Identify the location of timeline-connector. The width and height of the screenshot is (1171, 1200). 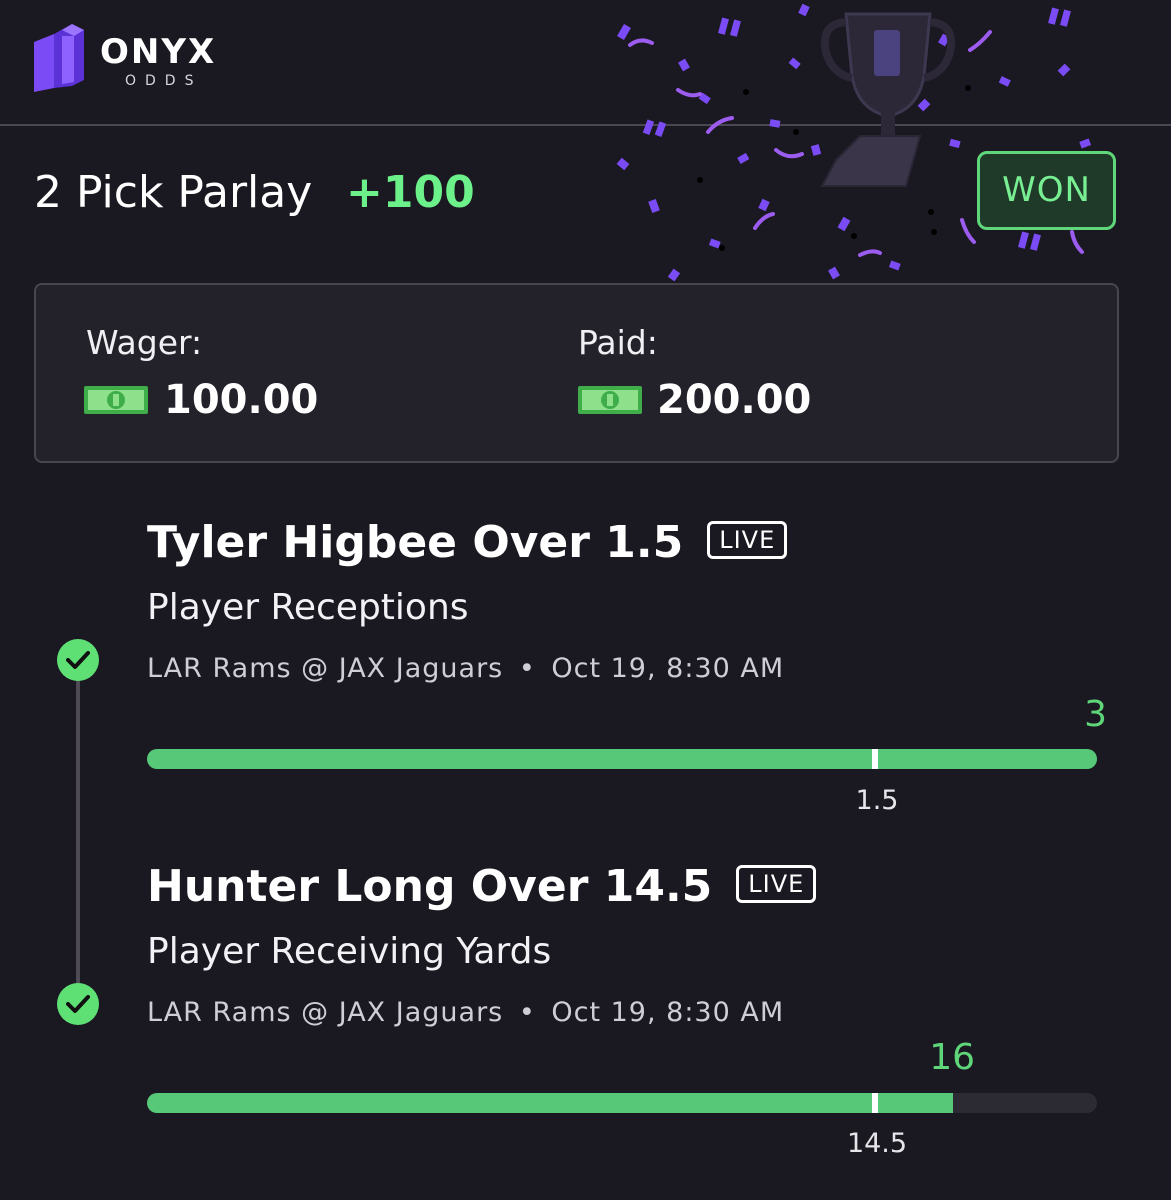
(78, 834).